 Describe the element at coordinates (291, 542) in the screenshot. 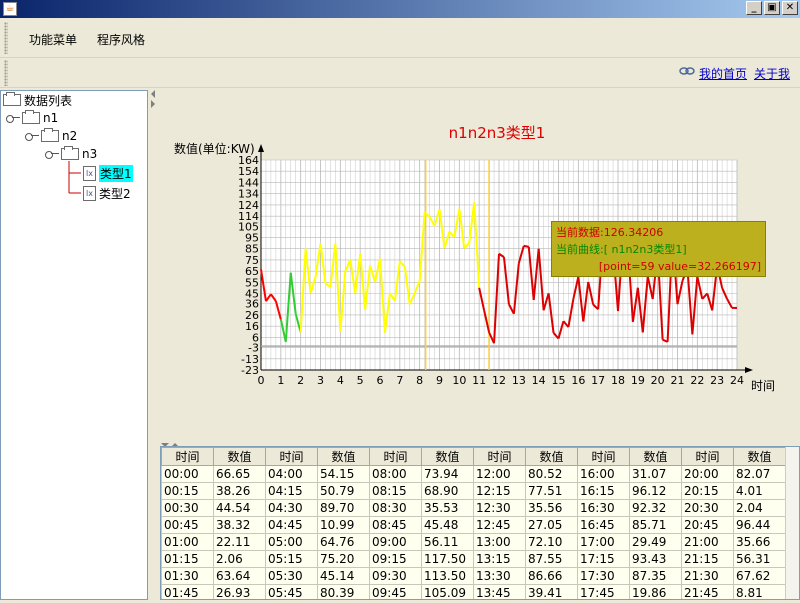

I see `table-cell: 05:00` at that location.